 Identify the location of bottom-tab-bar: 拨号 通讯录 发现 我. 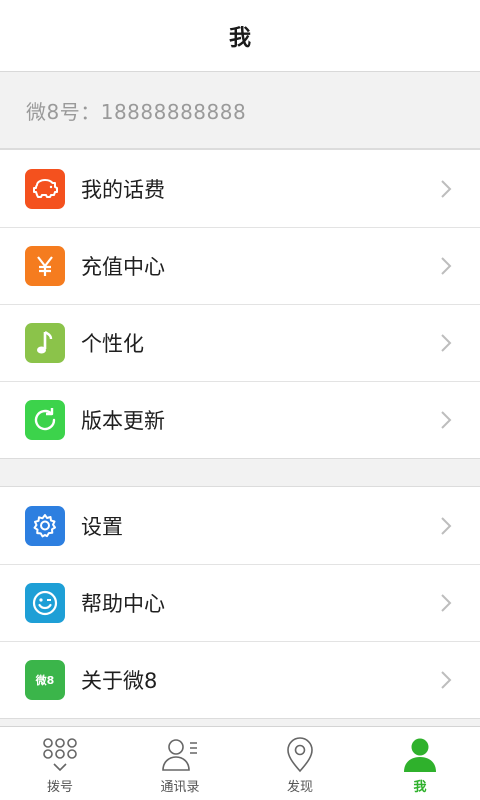
(240, 763).